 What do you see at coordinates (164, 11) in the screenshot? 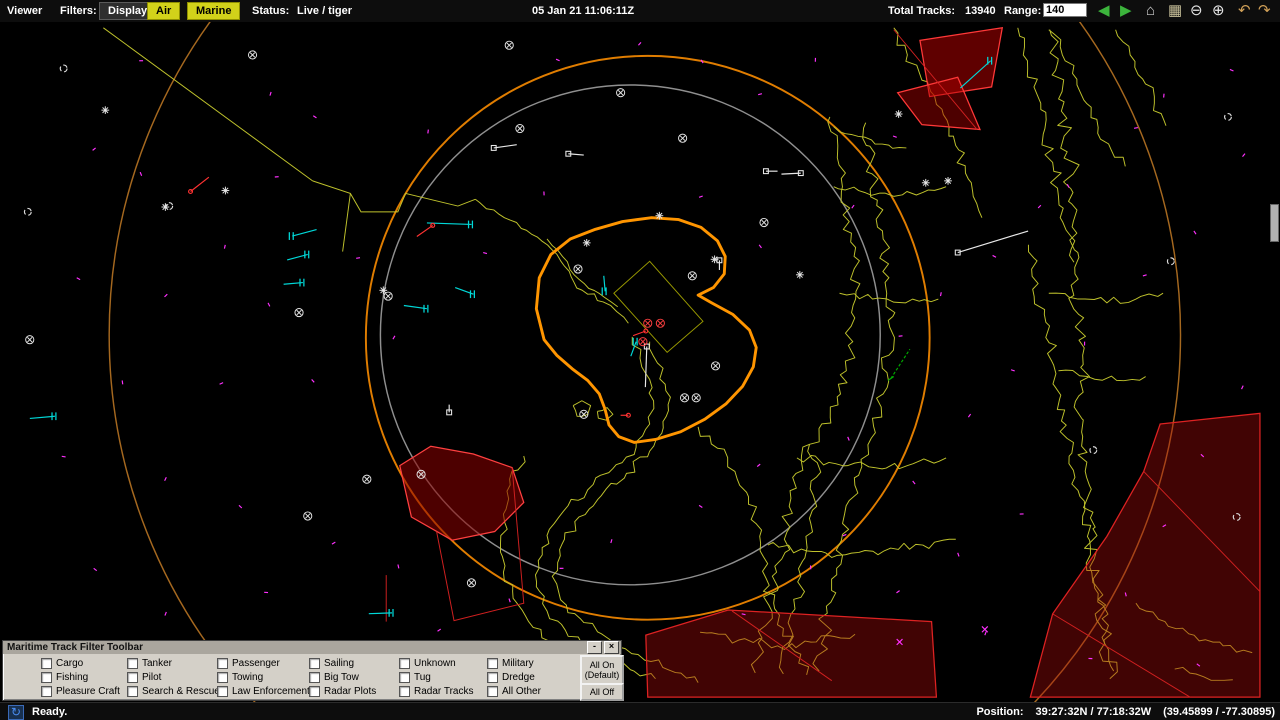
I see `air-filter-button: Air` at bounding box center [164, 11].